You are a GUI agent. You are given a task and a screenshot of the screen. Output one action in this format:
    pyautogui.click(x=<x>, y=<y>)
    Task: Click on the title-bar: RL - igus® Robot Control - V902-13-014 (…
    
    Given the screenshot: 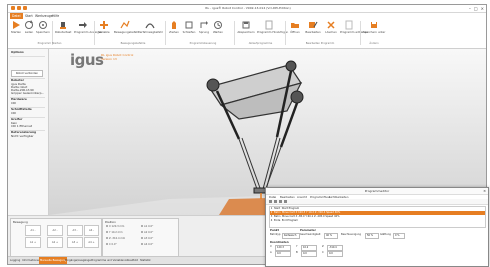 What is the action you would take?
    pyautogui.click(x=247, y=9)
    